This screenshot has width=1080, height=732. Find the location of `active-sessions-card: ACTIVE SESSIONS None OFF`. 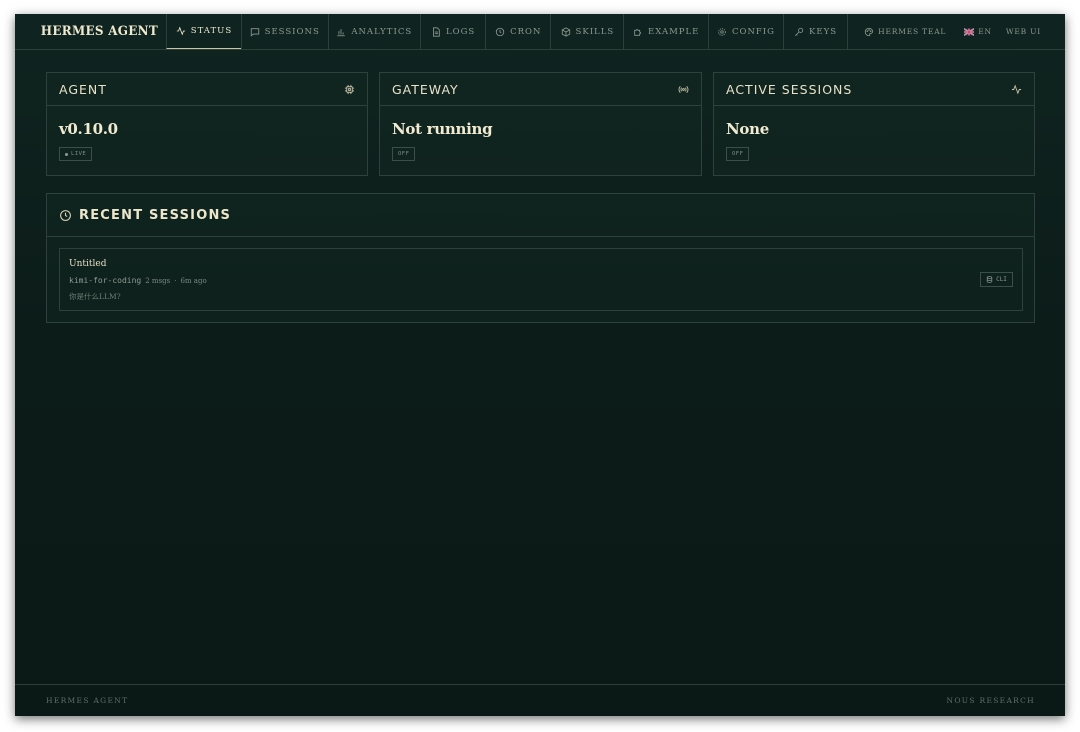

active-sessions-card: ACTIVE SESSIONS None OFF is located at coordinates (874, 124).